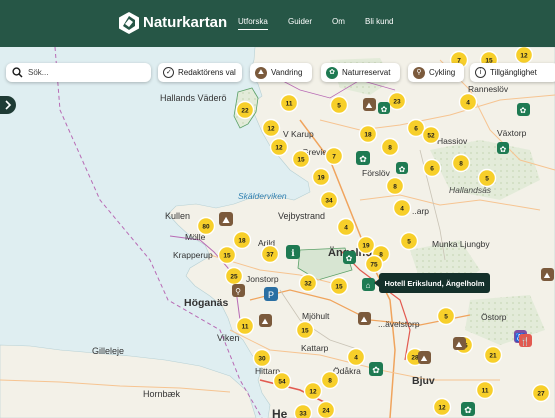  What do you see at coordinates (87, 72) in the screenshot?
I see `search-input` at bounding box center [87, 72].